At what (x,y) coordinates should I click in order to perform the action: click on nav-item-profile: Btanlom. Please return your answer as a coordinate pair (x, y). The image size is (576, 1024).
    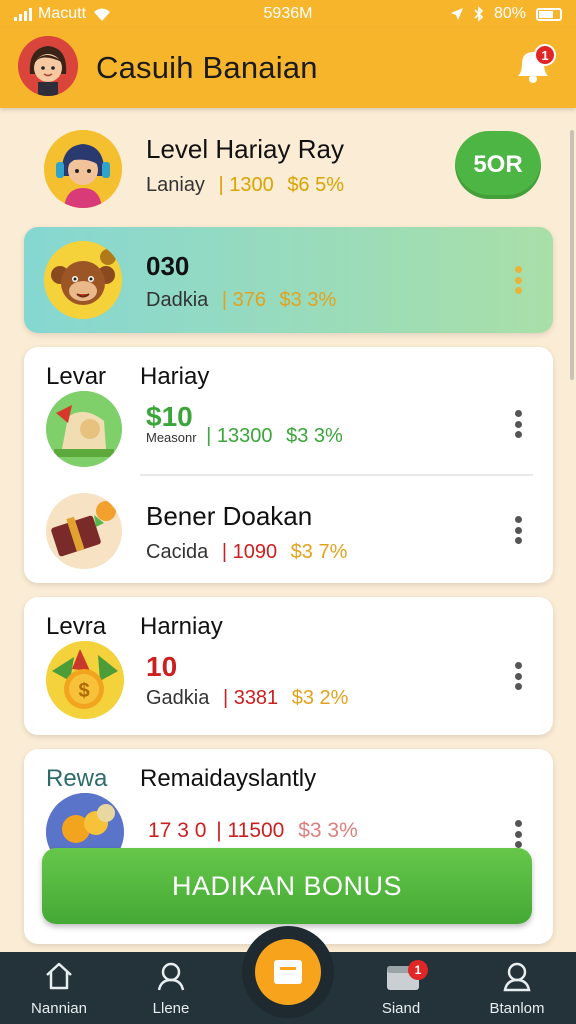
    Looking at the image, I should click on (517, 988).